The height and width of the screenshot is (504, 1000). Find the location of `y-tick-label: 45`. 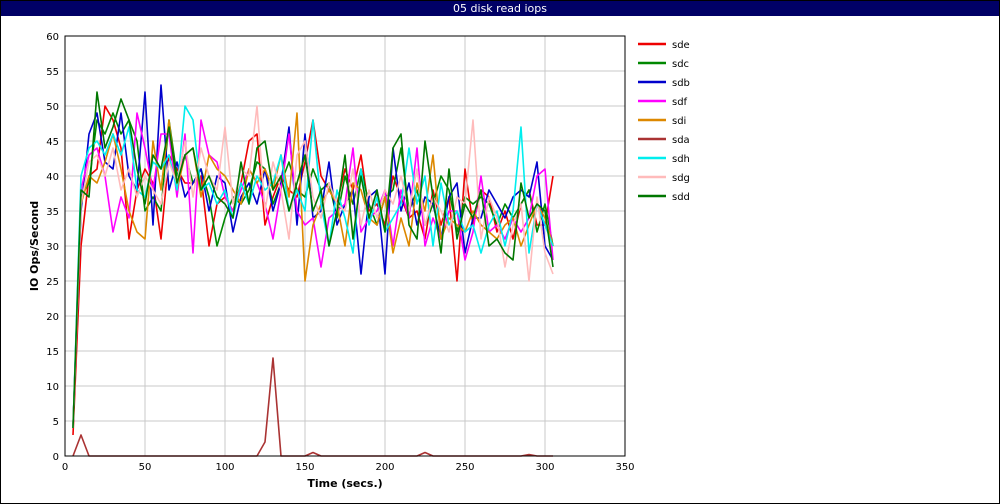

y-tick-label: 45 is located at coordinates (52, 142).